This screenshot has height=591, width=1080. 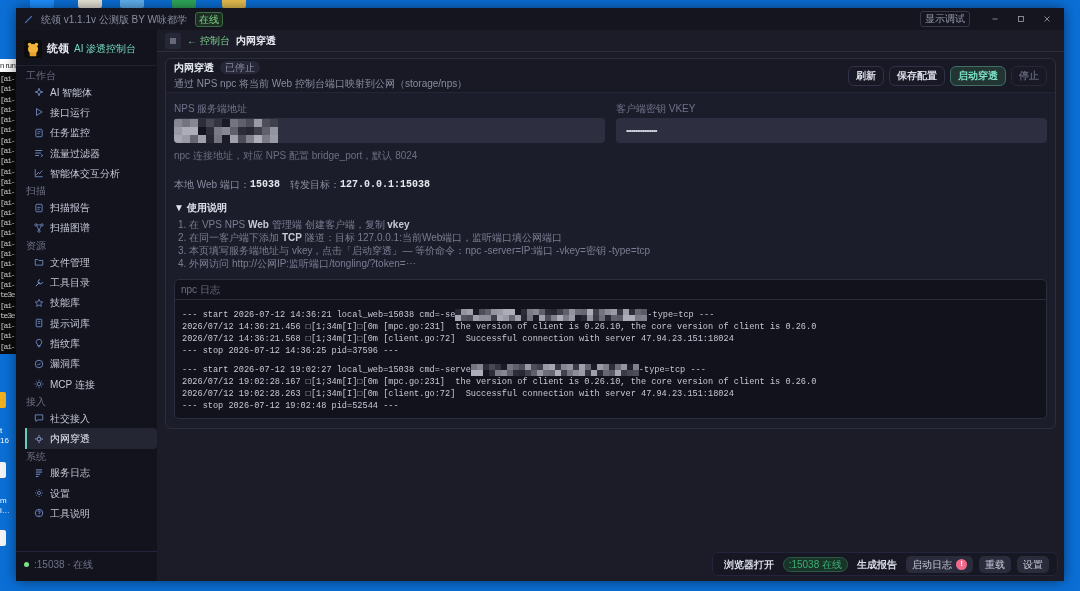 What do you see at coordinates (978, 75) in the screenshot?
I see `toolbar-button: 启动穿透` at bounding box center [978, 75].